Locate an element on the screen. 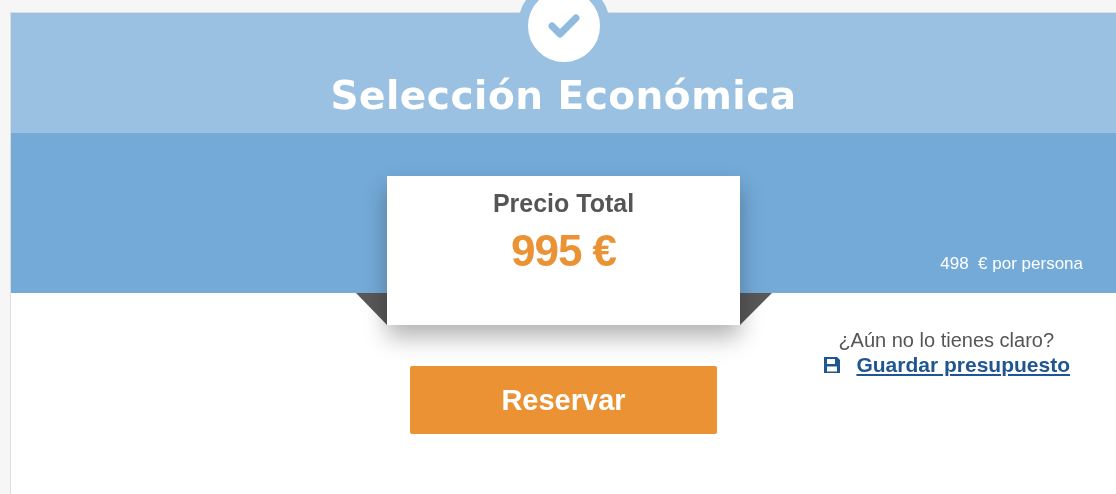 This screenshot has height=494, width=1116. question-text: ¿Aún no lo tienes claro? is located at coordinates (946, 340).